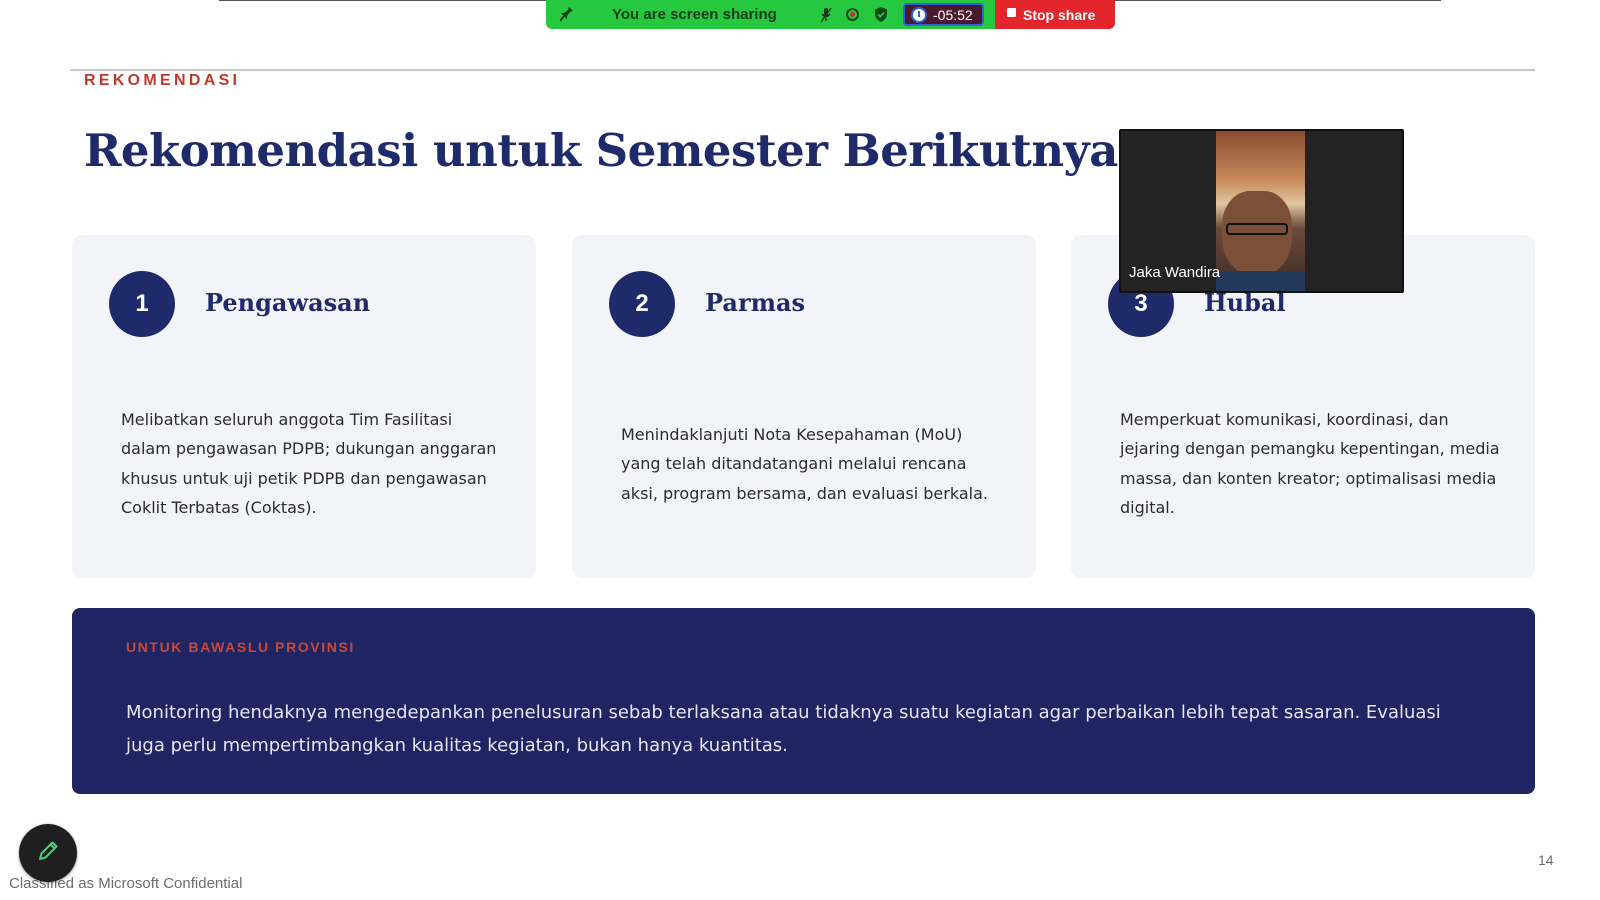 This screenshot has width=1600, height=900. Describe the element at coordinates (755, 302) in the screenshot. I see `card-title: Parmas` at that location.